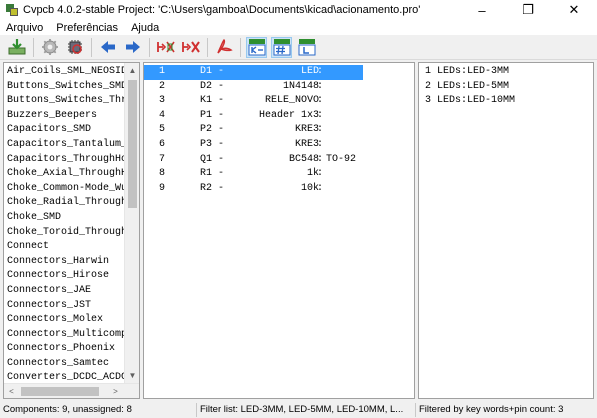  I want to click on library-item: Choke_Axial_ThroughHol, so click(64, 174).